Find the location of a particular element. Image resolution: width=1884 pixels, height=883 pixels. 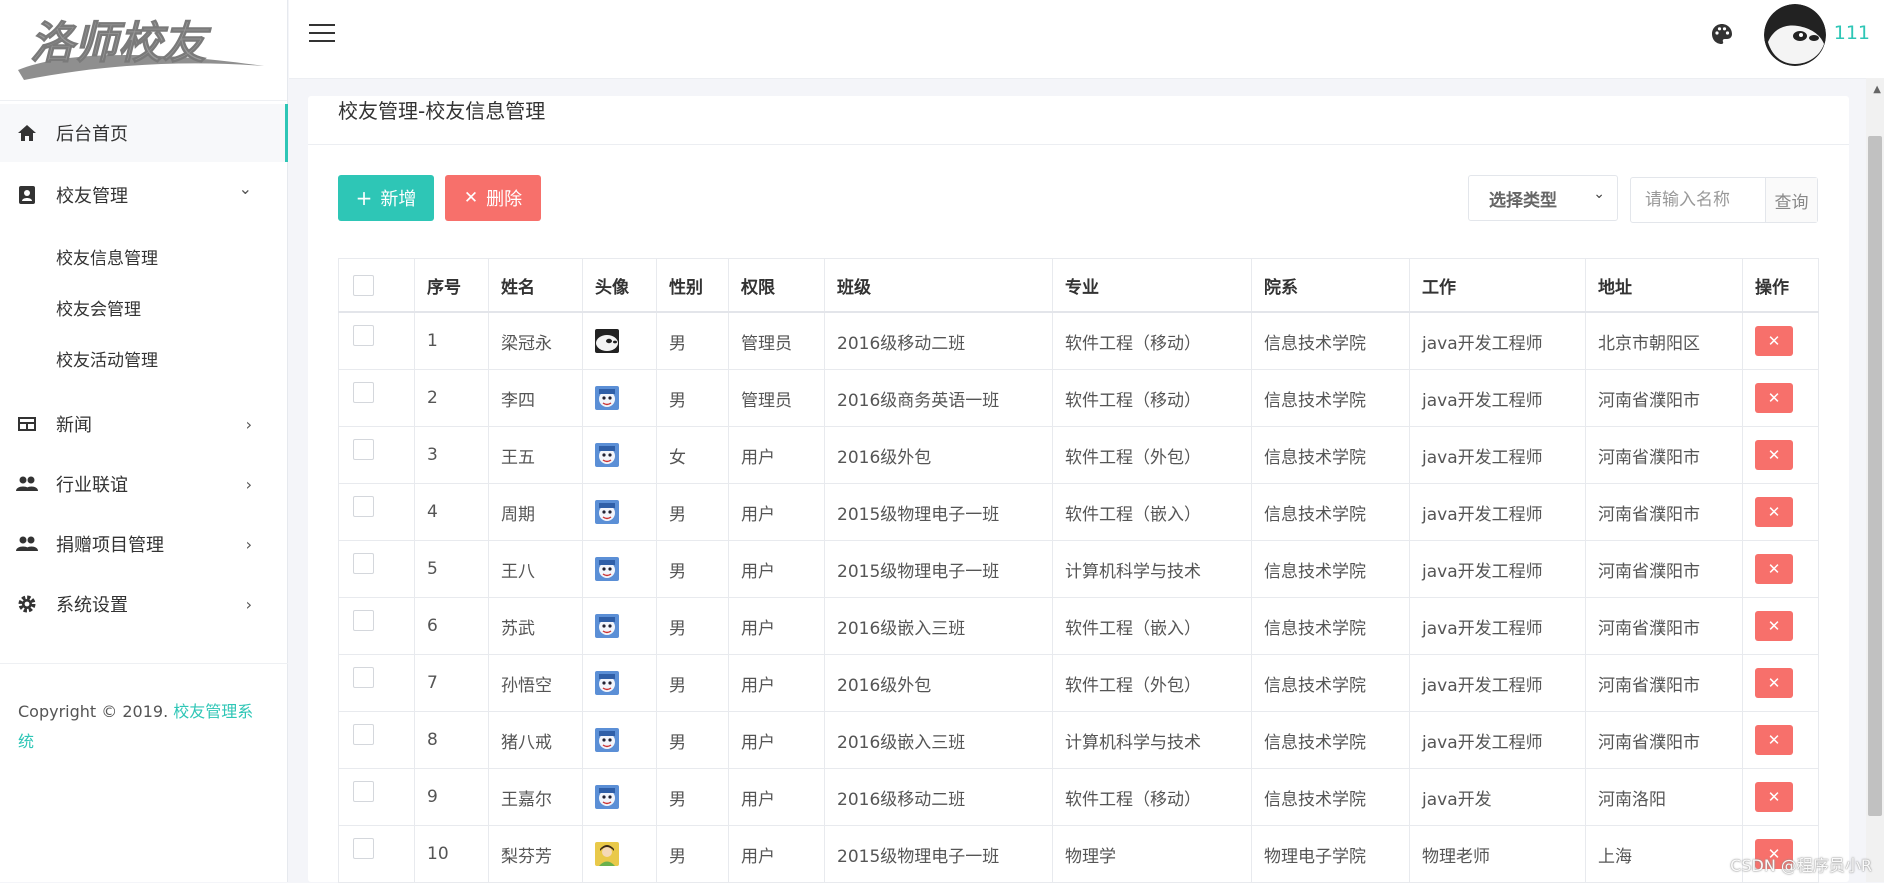

menu-toggle-icon is located at coordinates (322, 34).